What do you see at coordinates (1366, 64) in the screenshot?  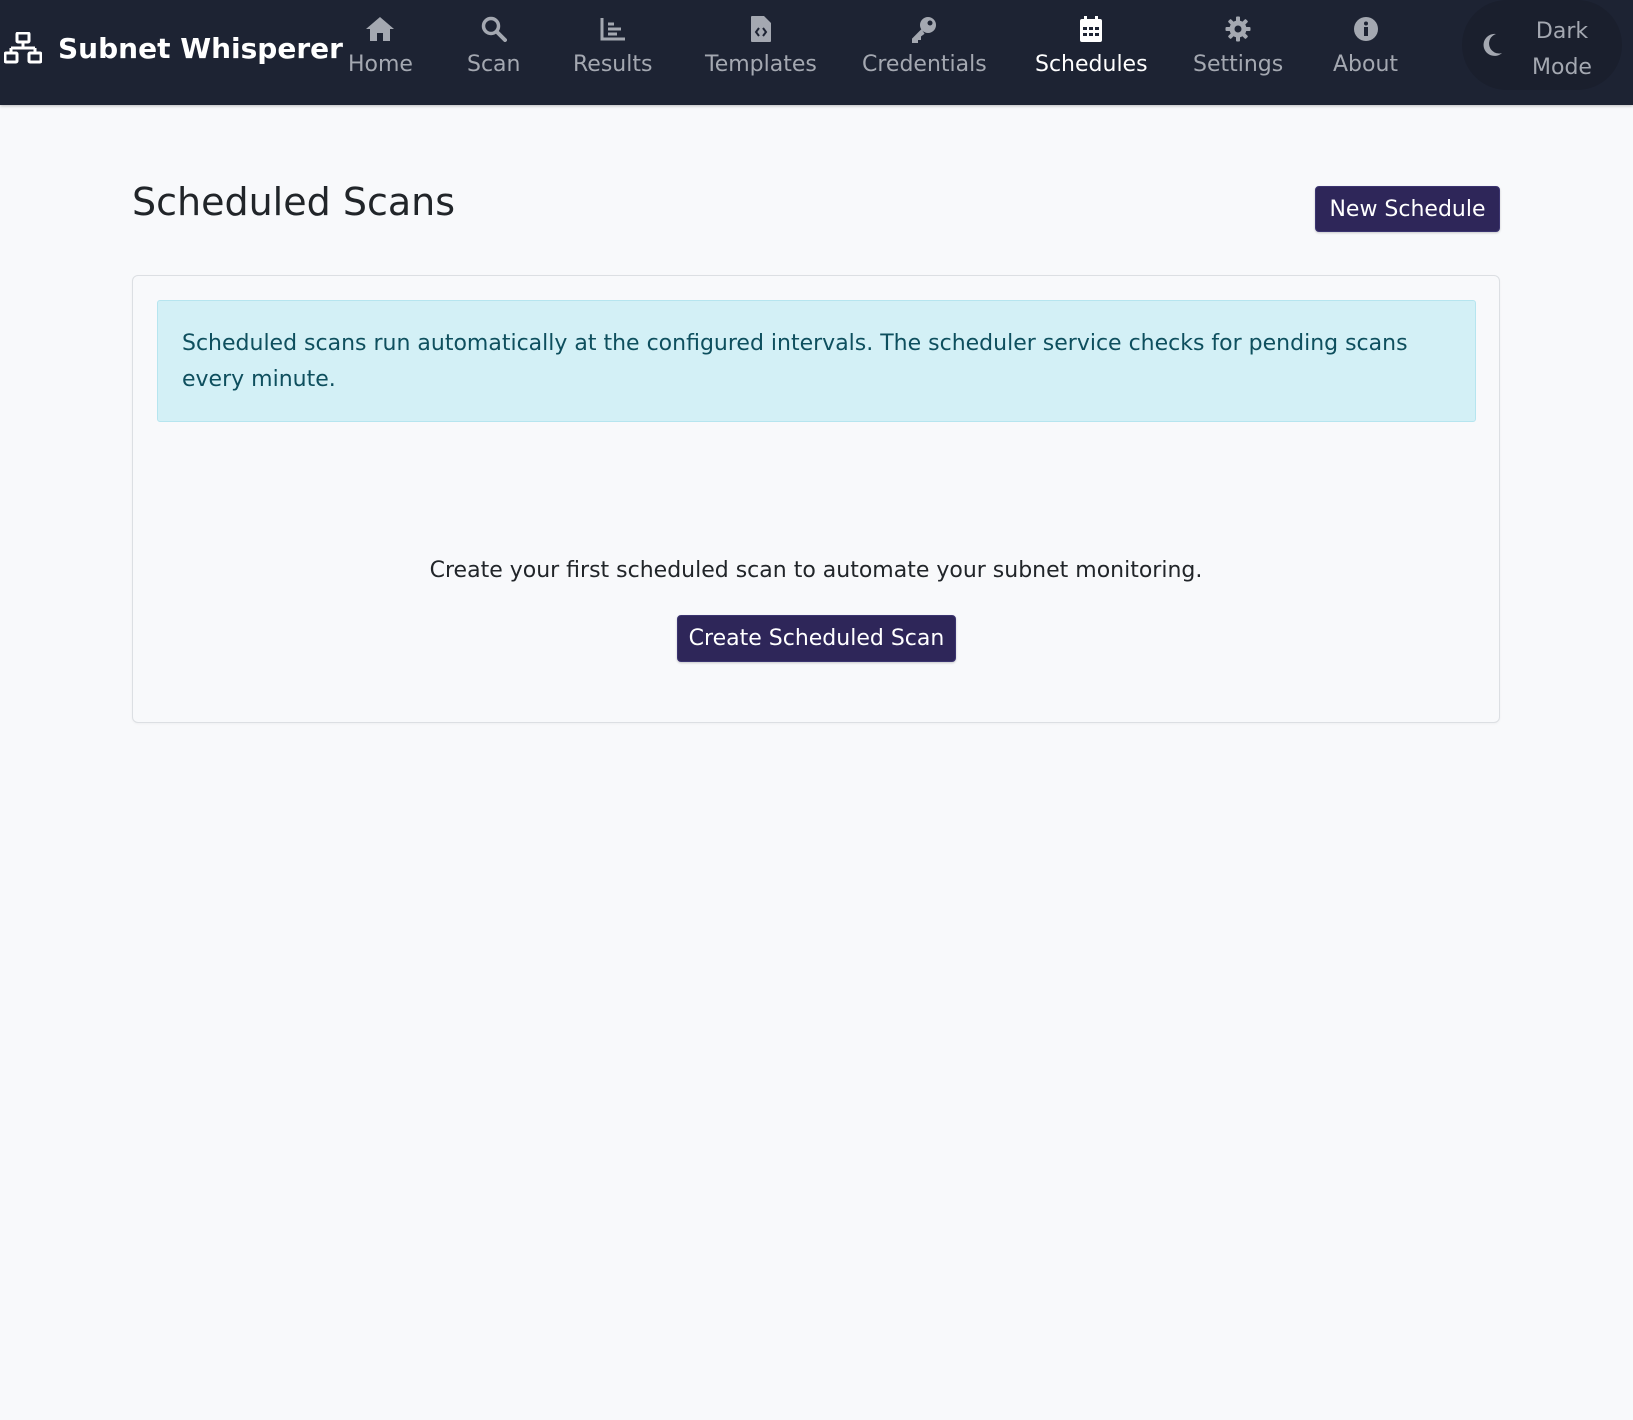 I see `nav-about-label: About` at bounding box center [1366, 64].